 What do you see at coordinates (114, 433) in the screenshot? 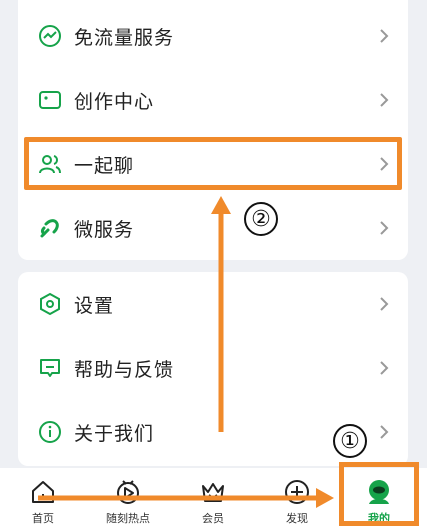
I see `menu-item-label: 关于我们` at bounding box center [114, 433].